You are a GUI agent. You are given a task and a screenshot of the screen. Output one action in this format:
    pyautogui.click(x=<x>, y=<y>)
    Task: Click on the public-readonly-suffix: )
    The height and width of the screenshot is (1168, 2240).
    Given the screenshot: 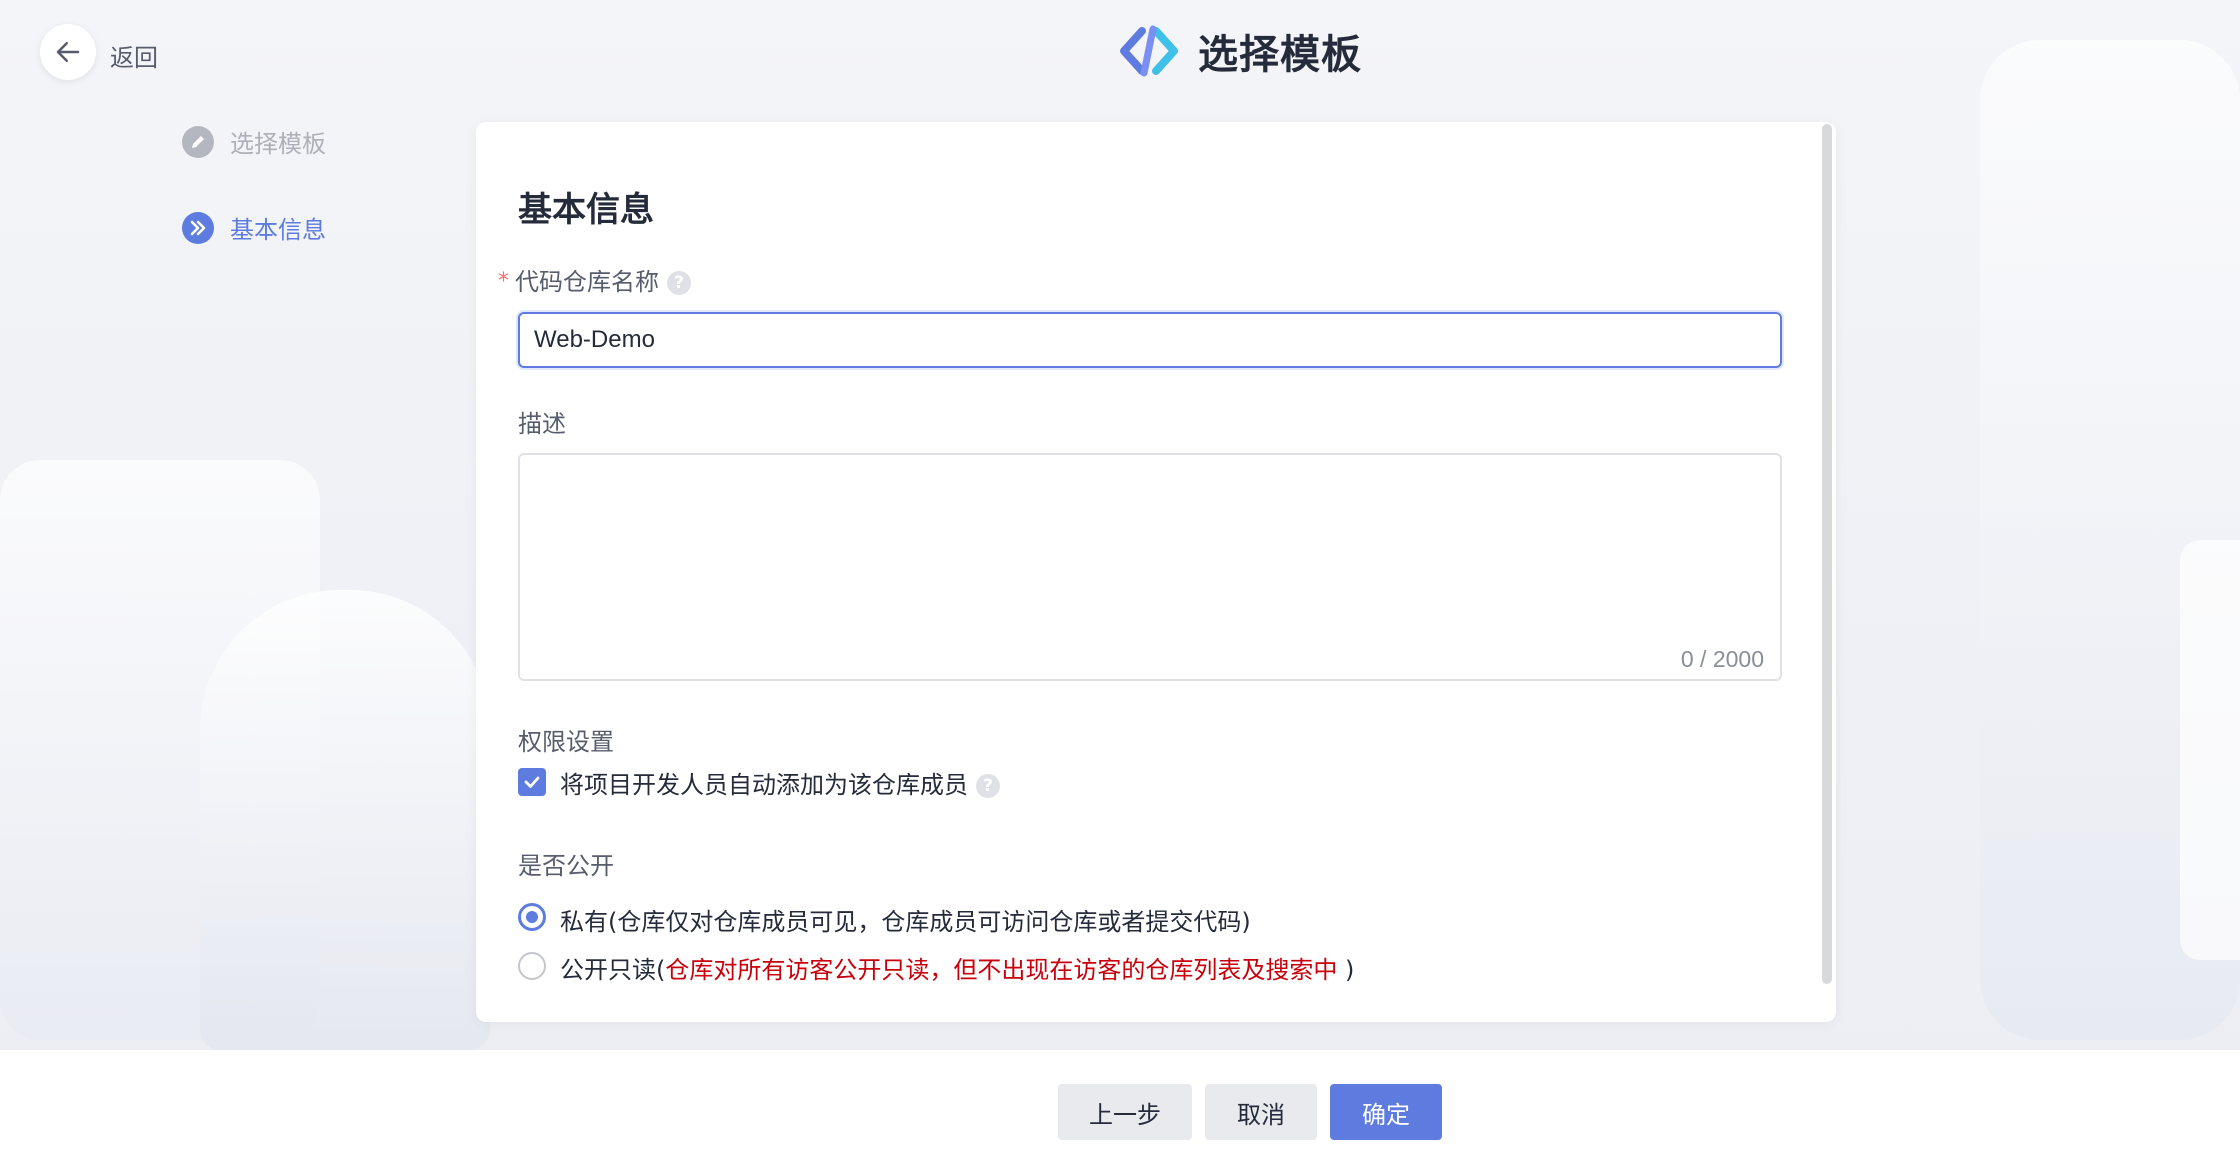 What is the action you would take?
    pyautogui.click(x=1350, y=970)
    